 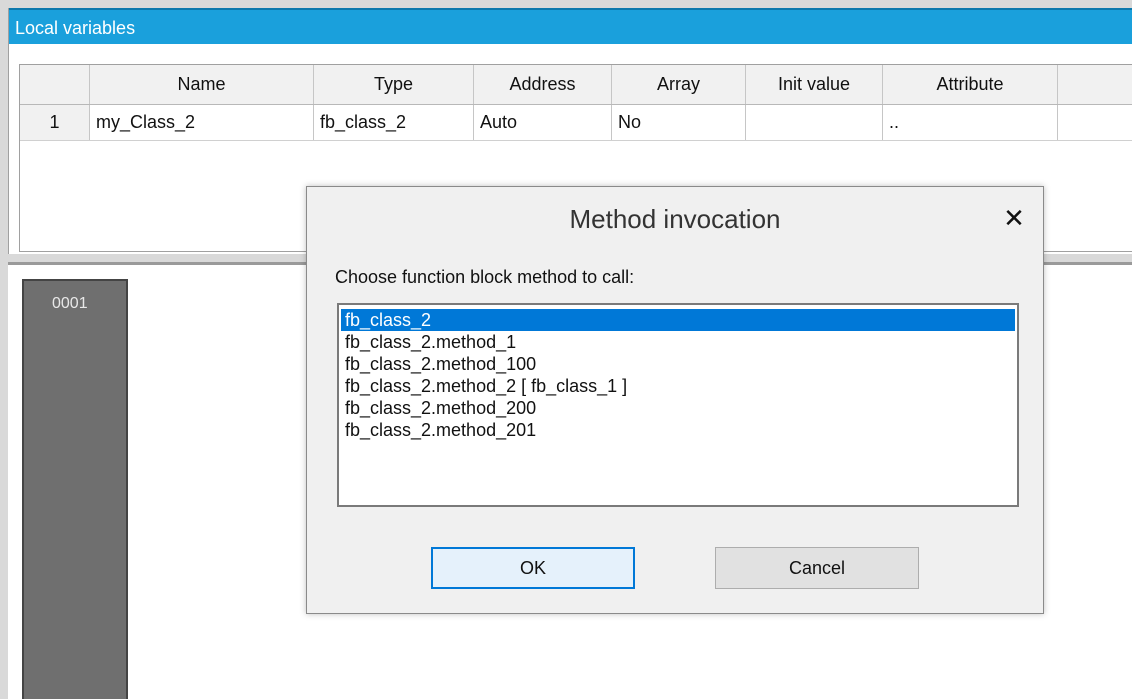 I want to click on row-number: 1, so click(x=55, y=122).